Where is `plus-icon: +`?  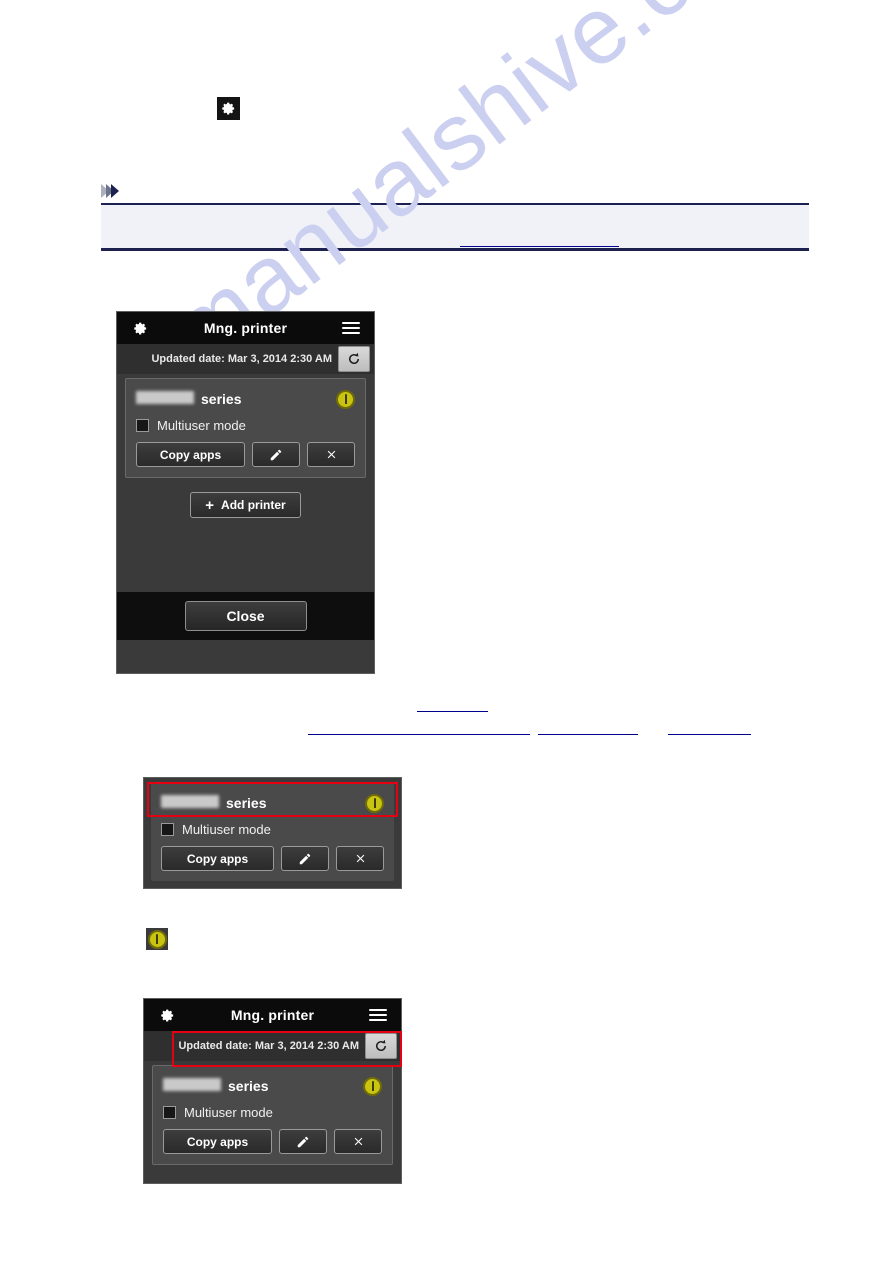 plus-icon: + is located at coordinates (210, 505).